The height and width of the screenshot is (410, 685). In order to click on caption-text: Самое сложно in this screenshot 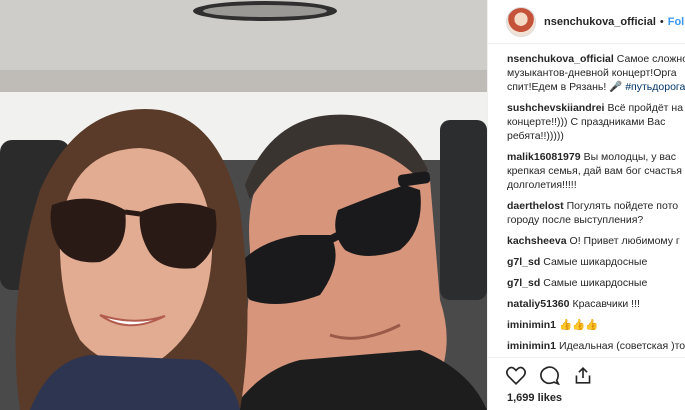, I will do `click(650, 59)`.